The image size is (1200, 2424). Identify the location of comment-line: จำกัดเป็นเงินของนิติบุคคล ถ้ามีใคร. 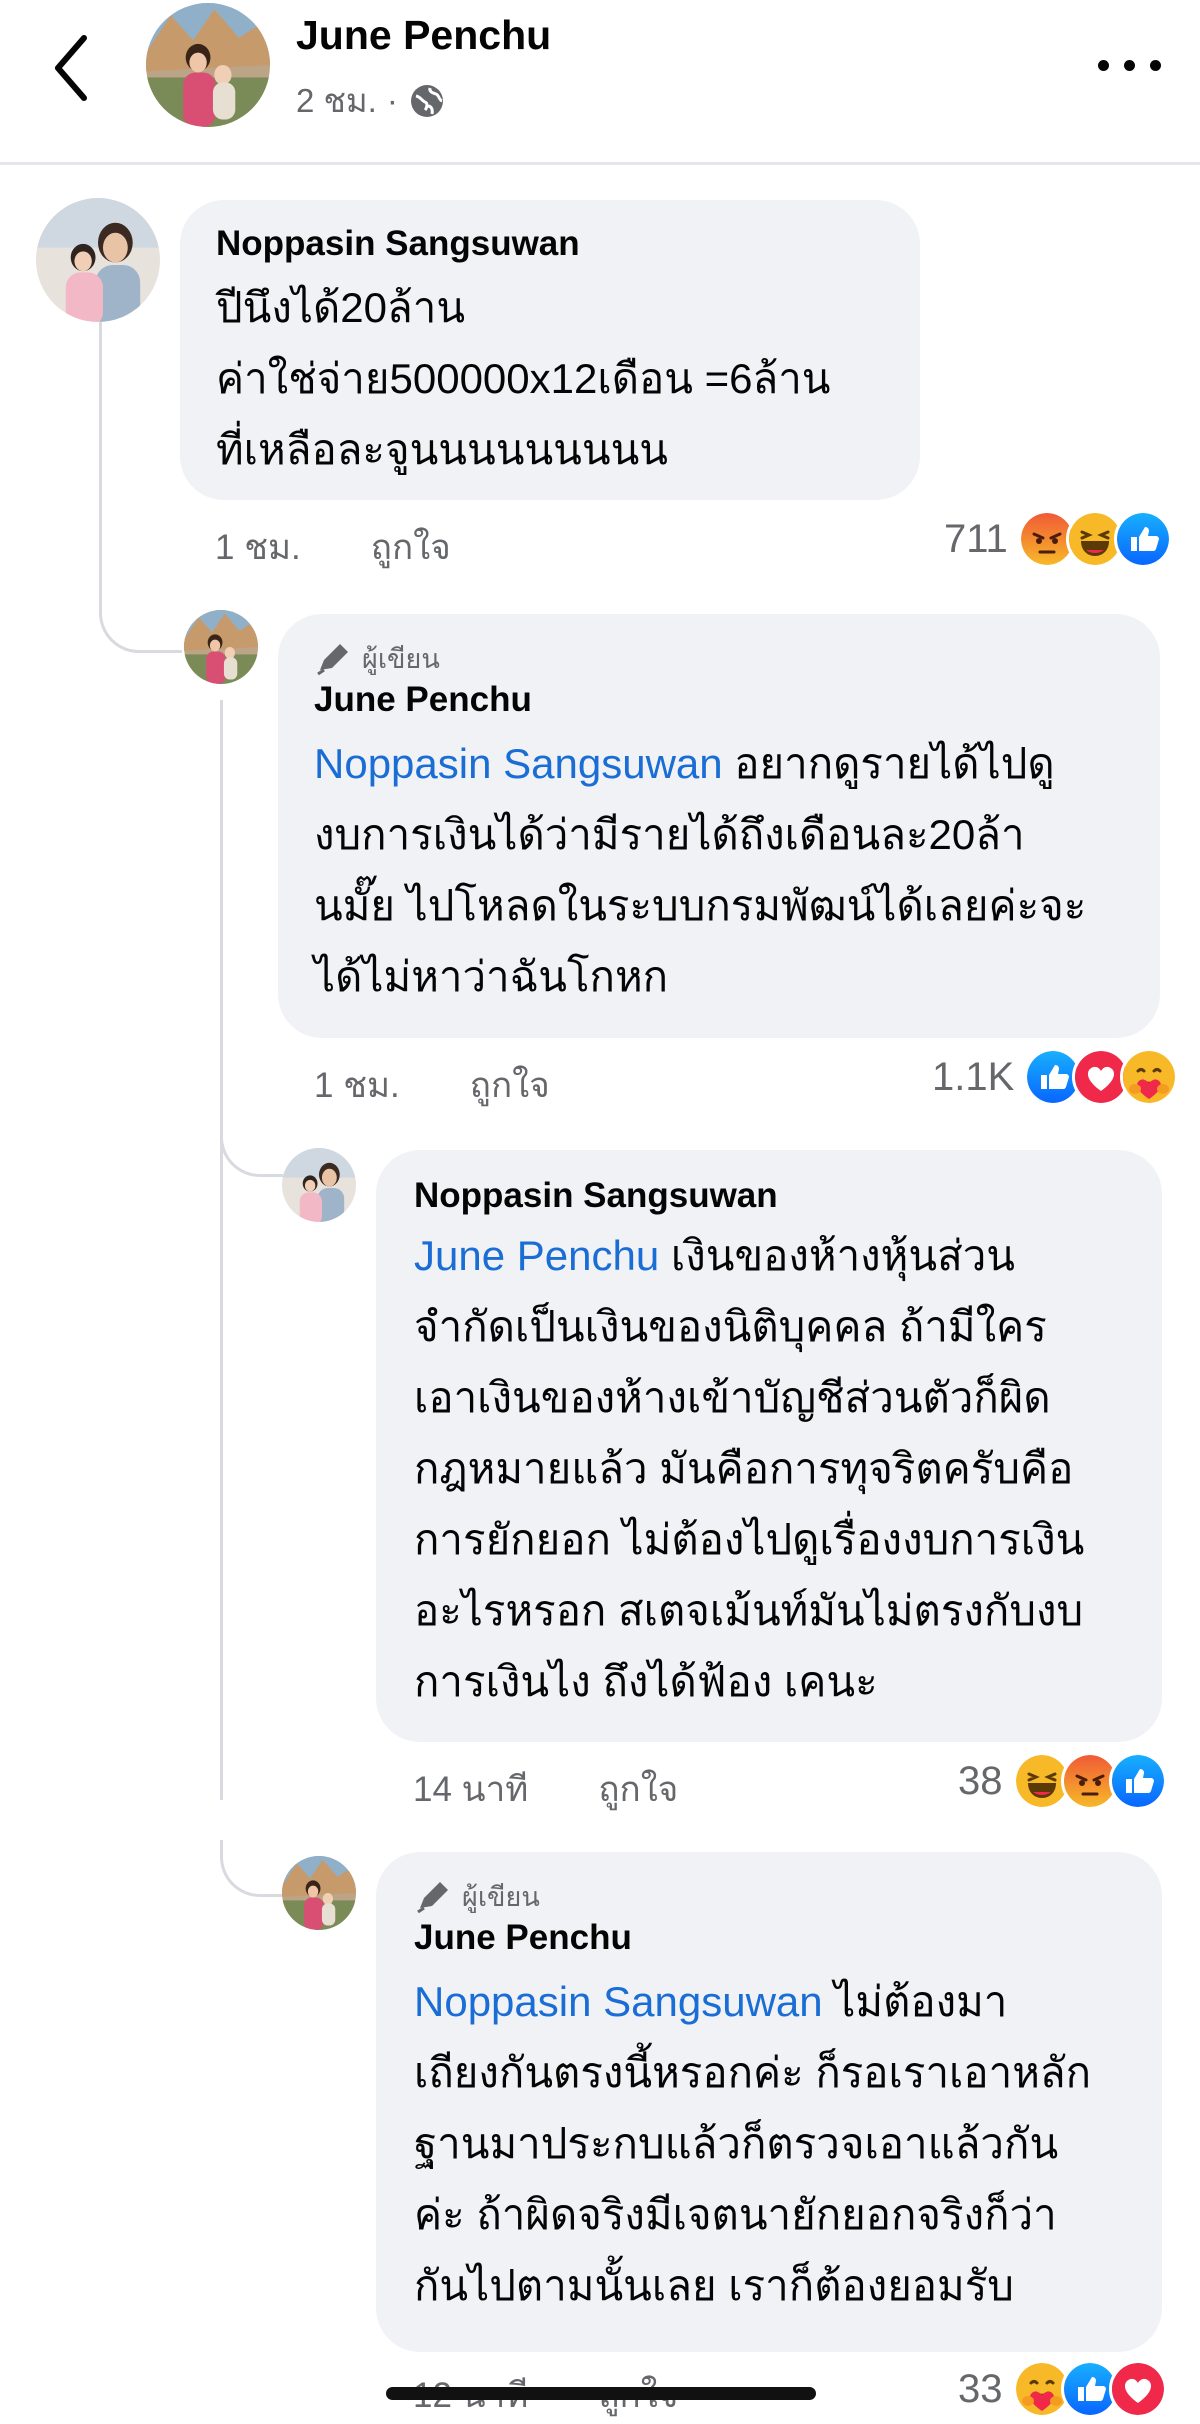
(730, 1326).